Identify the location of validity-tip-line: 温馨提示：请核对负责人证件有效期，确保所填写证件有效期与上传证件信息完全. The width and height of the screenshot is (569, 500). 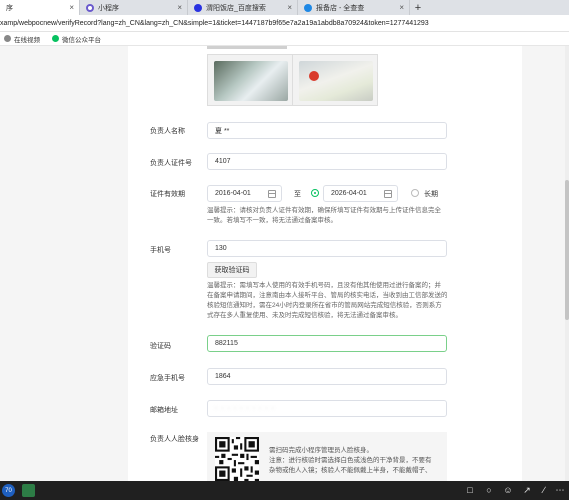
(324, 210).